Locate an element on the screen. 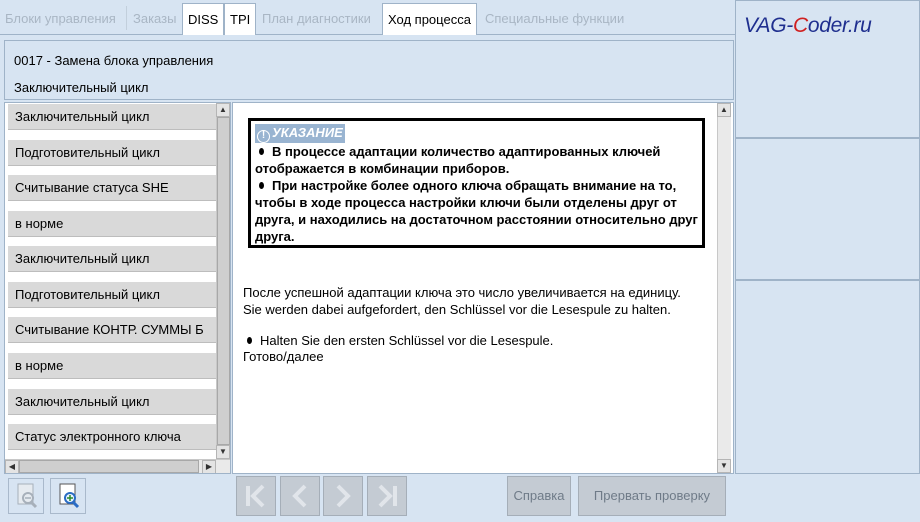 The width and height of the screenshot is (920, 522). content-vscrollbar: ▲ ▼ is located at coordinates (724, 288).